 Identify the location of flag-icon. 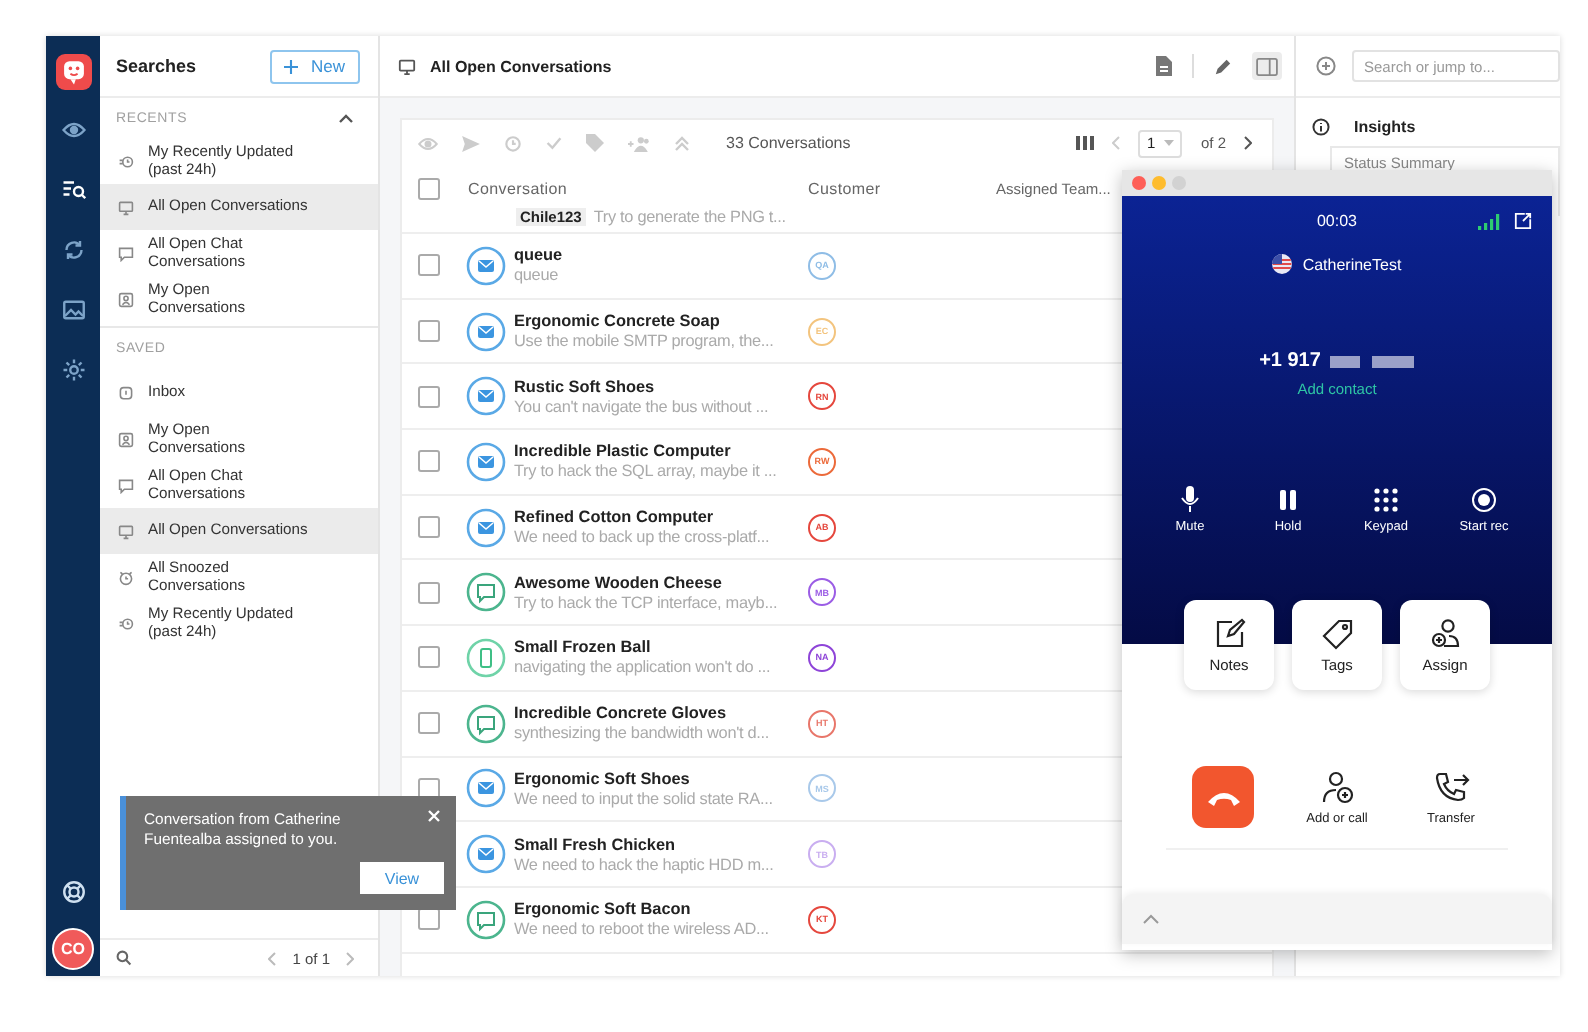
(1282, 264).